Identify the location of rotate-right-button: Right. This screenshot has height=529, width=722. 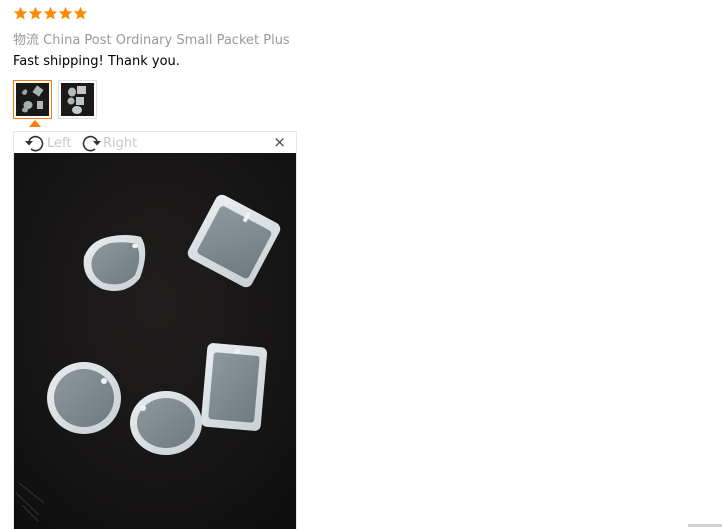
(108, 143).